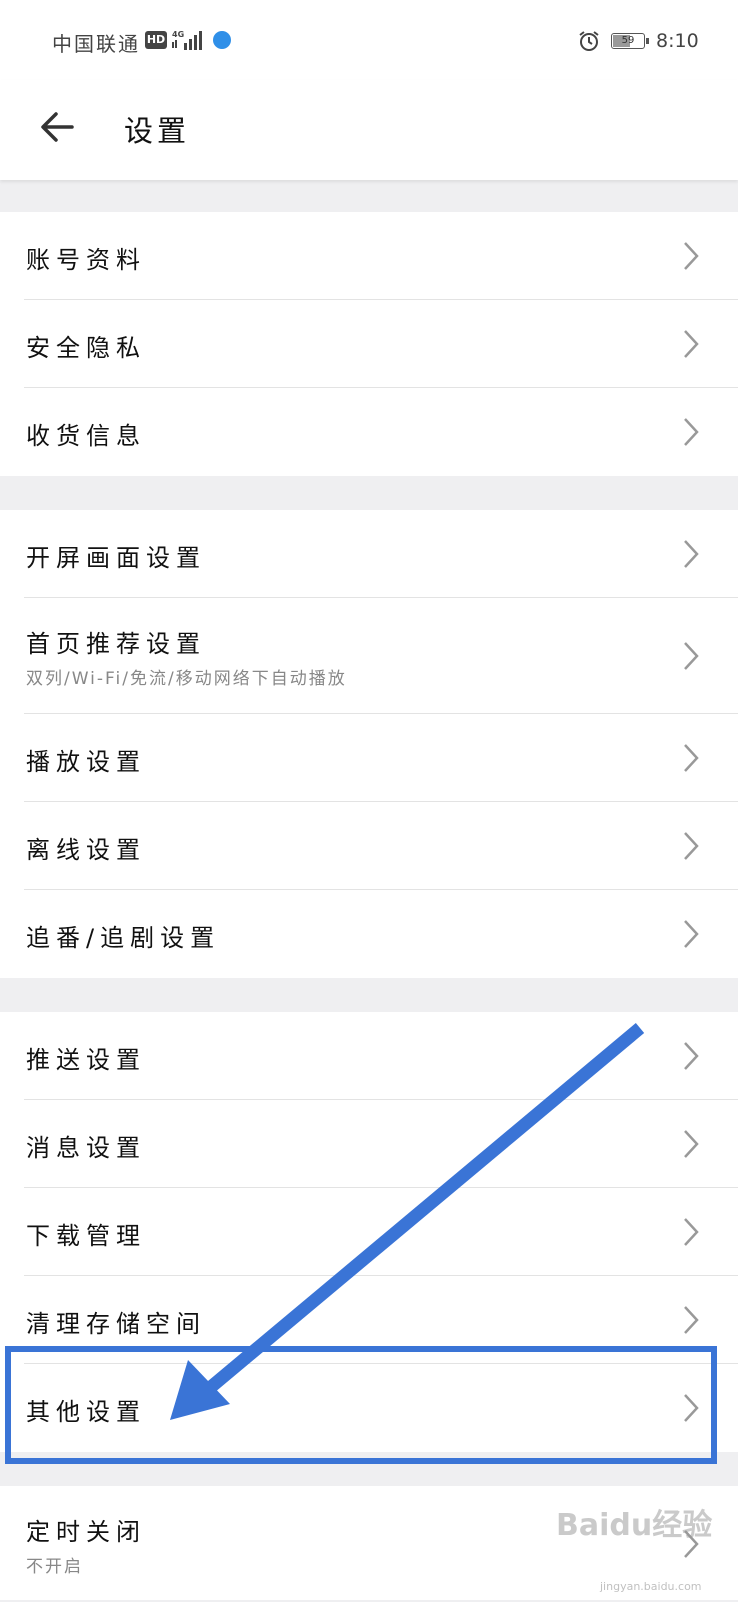 The image size is (738, 1602). I want to click on settings-item-label: 播放设置, so click(86, 762).